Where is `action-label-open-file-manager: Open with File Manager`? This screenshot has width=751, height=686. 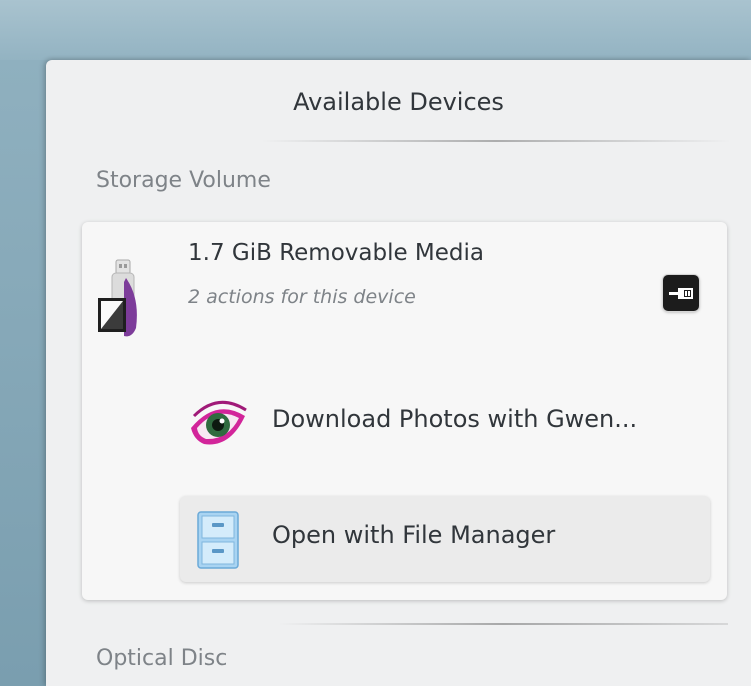
action-label-open-file-manager: Open with File Manager is located at coordinates (414, 535).